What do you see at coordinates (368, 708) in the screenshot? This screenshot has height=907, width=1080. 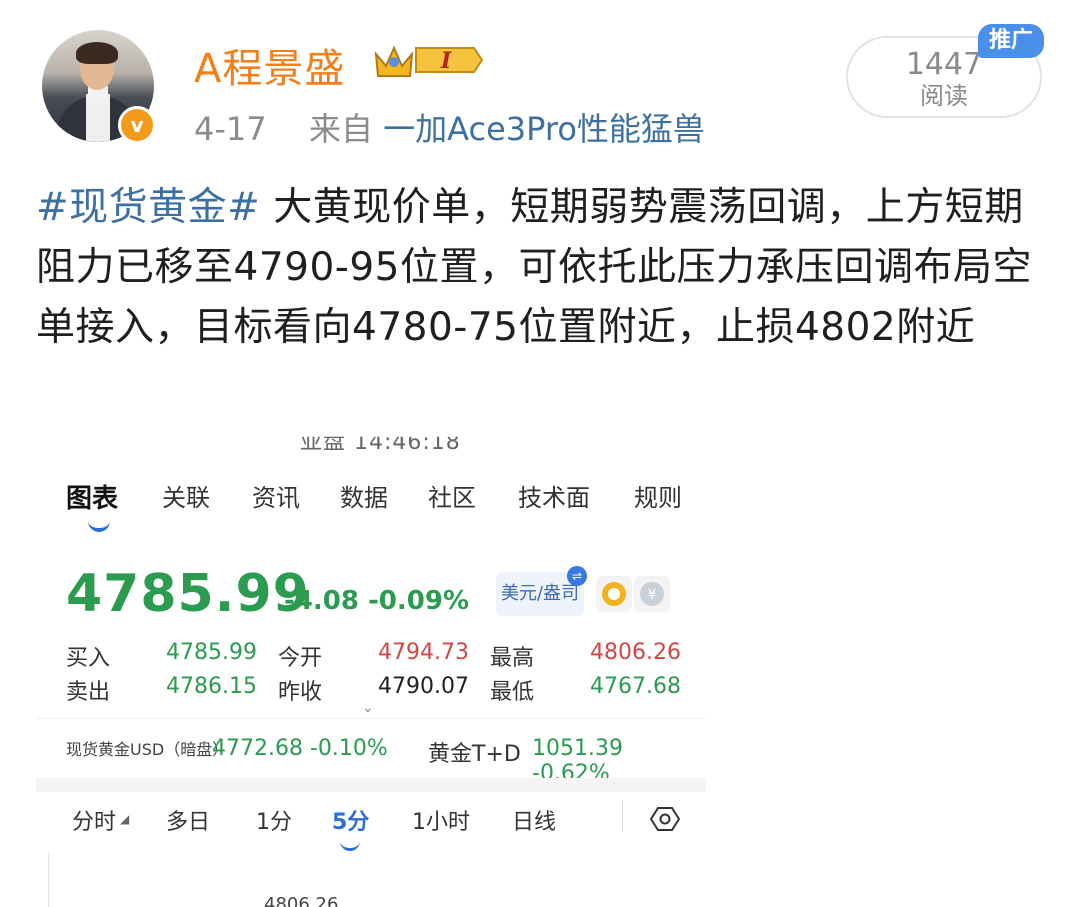 I see `expand-chevron-icon: ⌄` at bounding box center [368, 708].